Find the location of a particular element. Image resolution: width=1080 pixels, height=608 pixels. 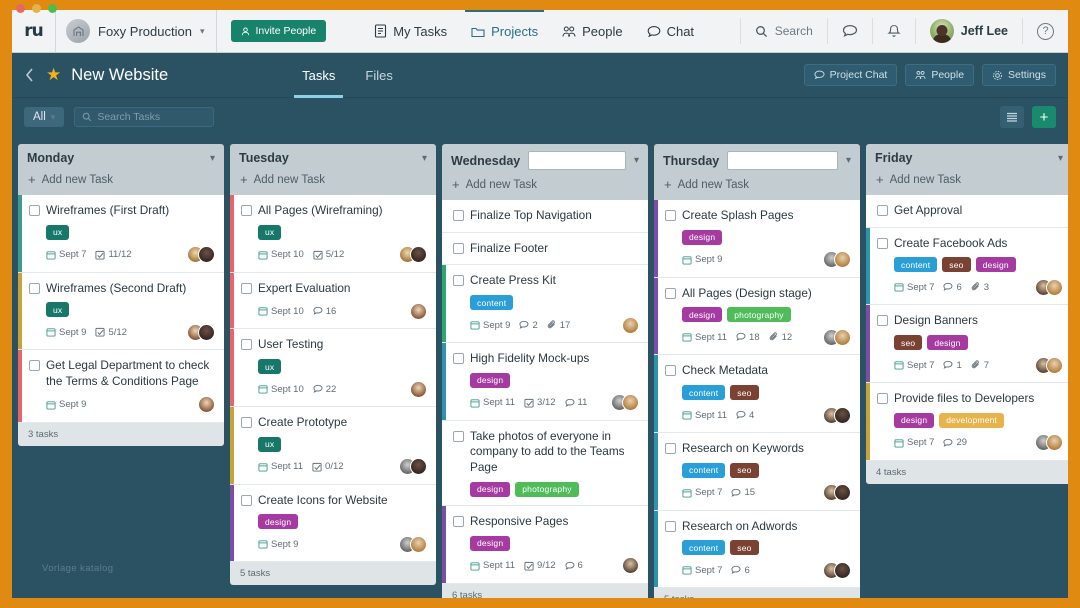

task-card: All Pages (Wireframing) ux Sept 10 5/12 is located at coordinates (333, 234).